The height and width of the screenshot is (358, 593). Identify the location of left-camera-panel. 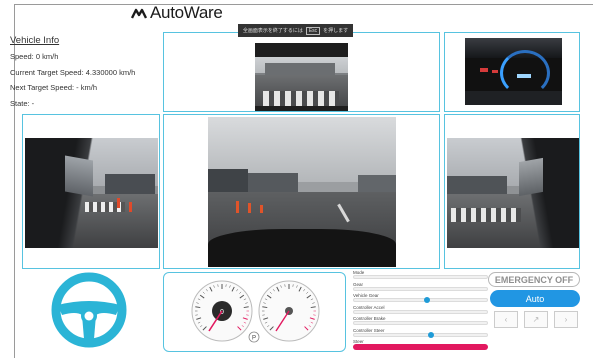
(91, 191).